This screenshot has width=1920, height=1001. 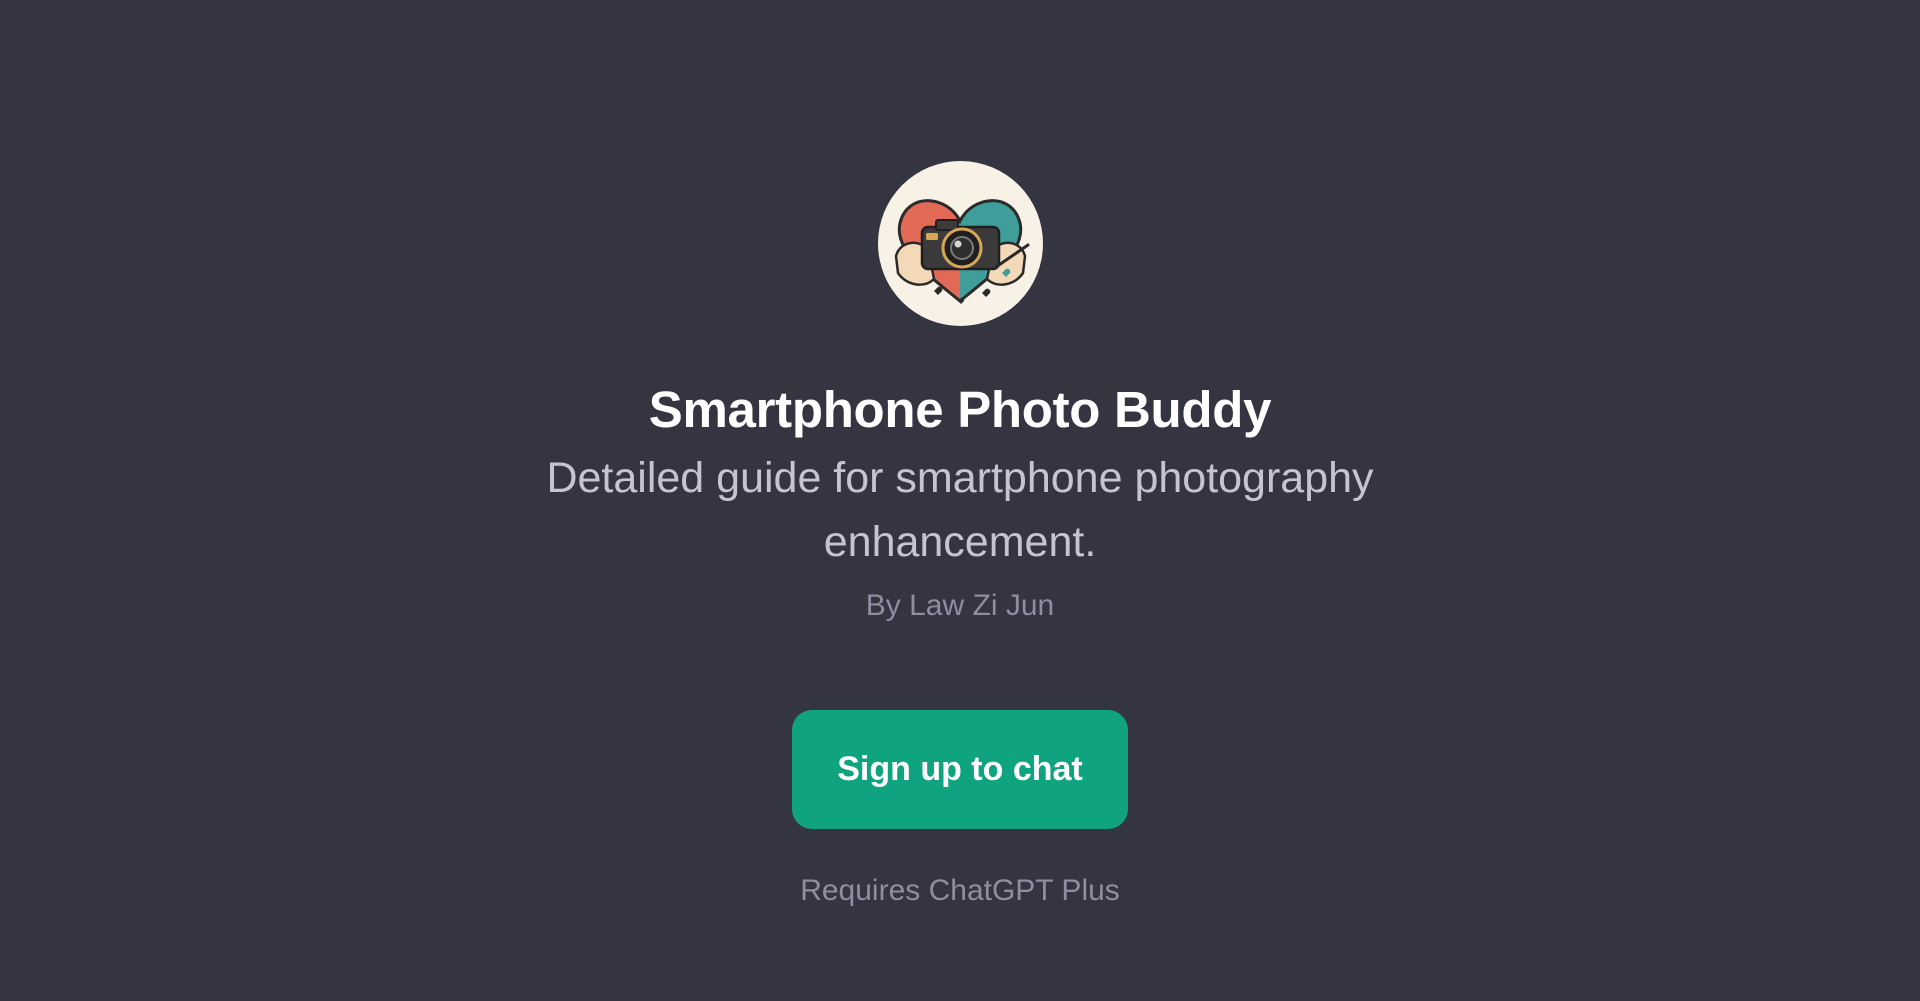 I want to click on gpt-title: Smartphone Photo Buddy, so click(x=960, y=409).